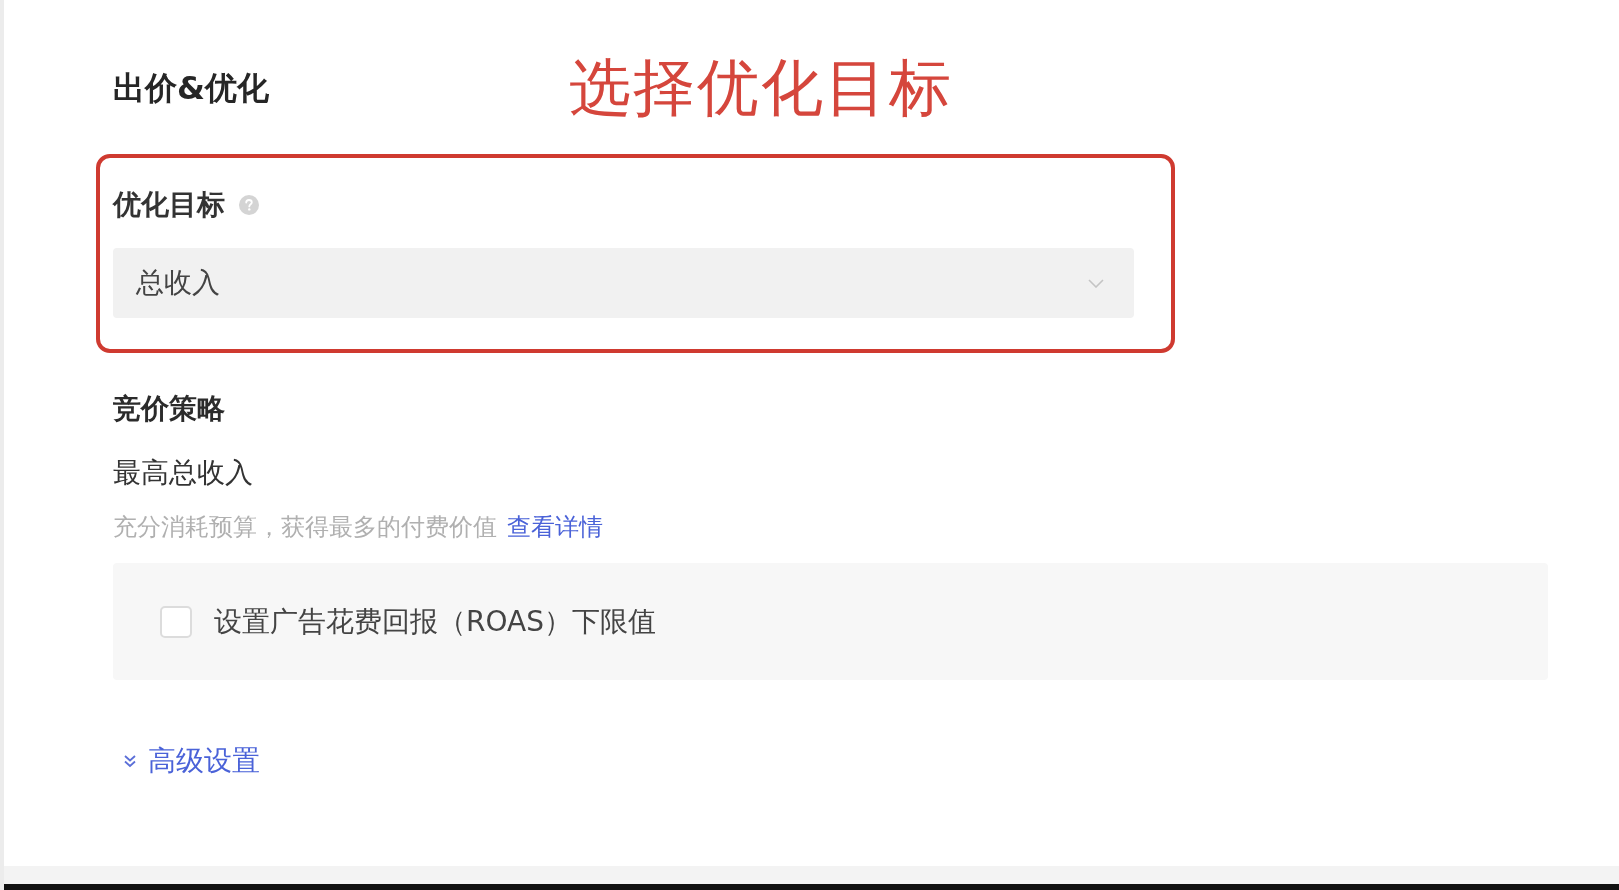  Describe the element at coordinates (169, 205) in the screenshot. I see `field-label: 优化目标` at that location.